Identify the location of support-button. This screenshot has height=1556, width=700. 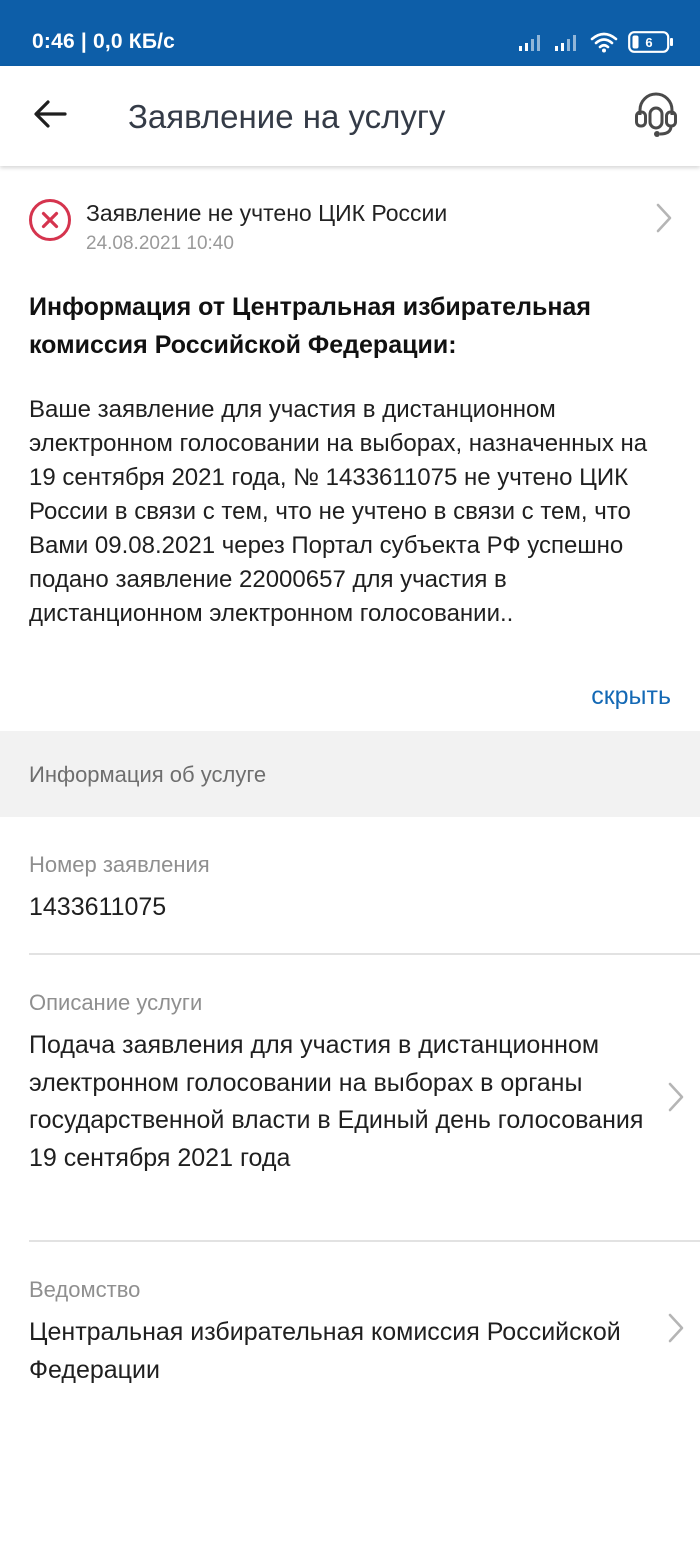
(656, 117).